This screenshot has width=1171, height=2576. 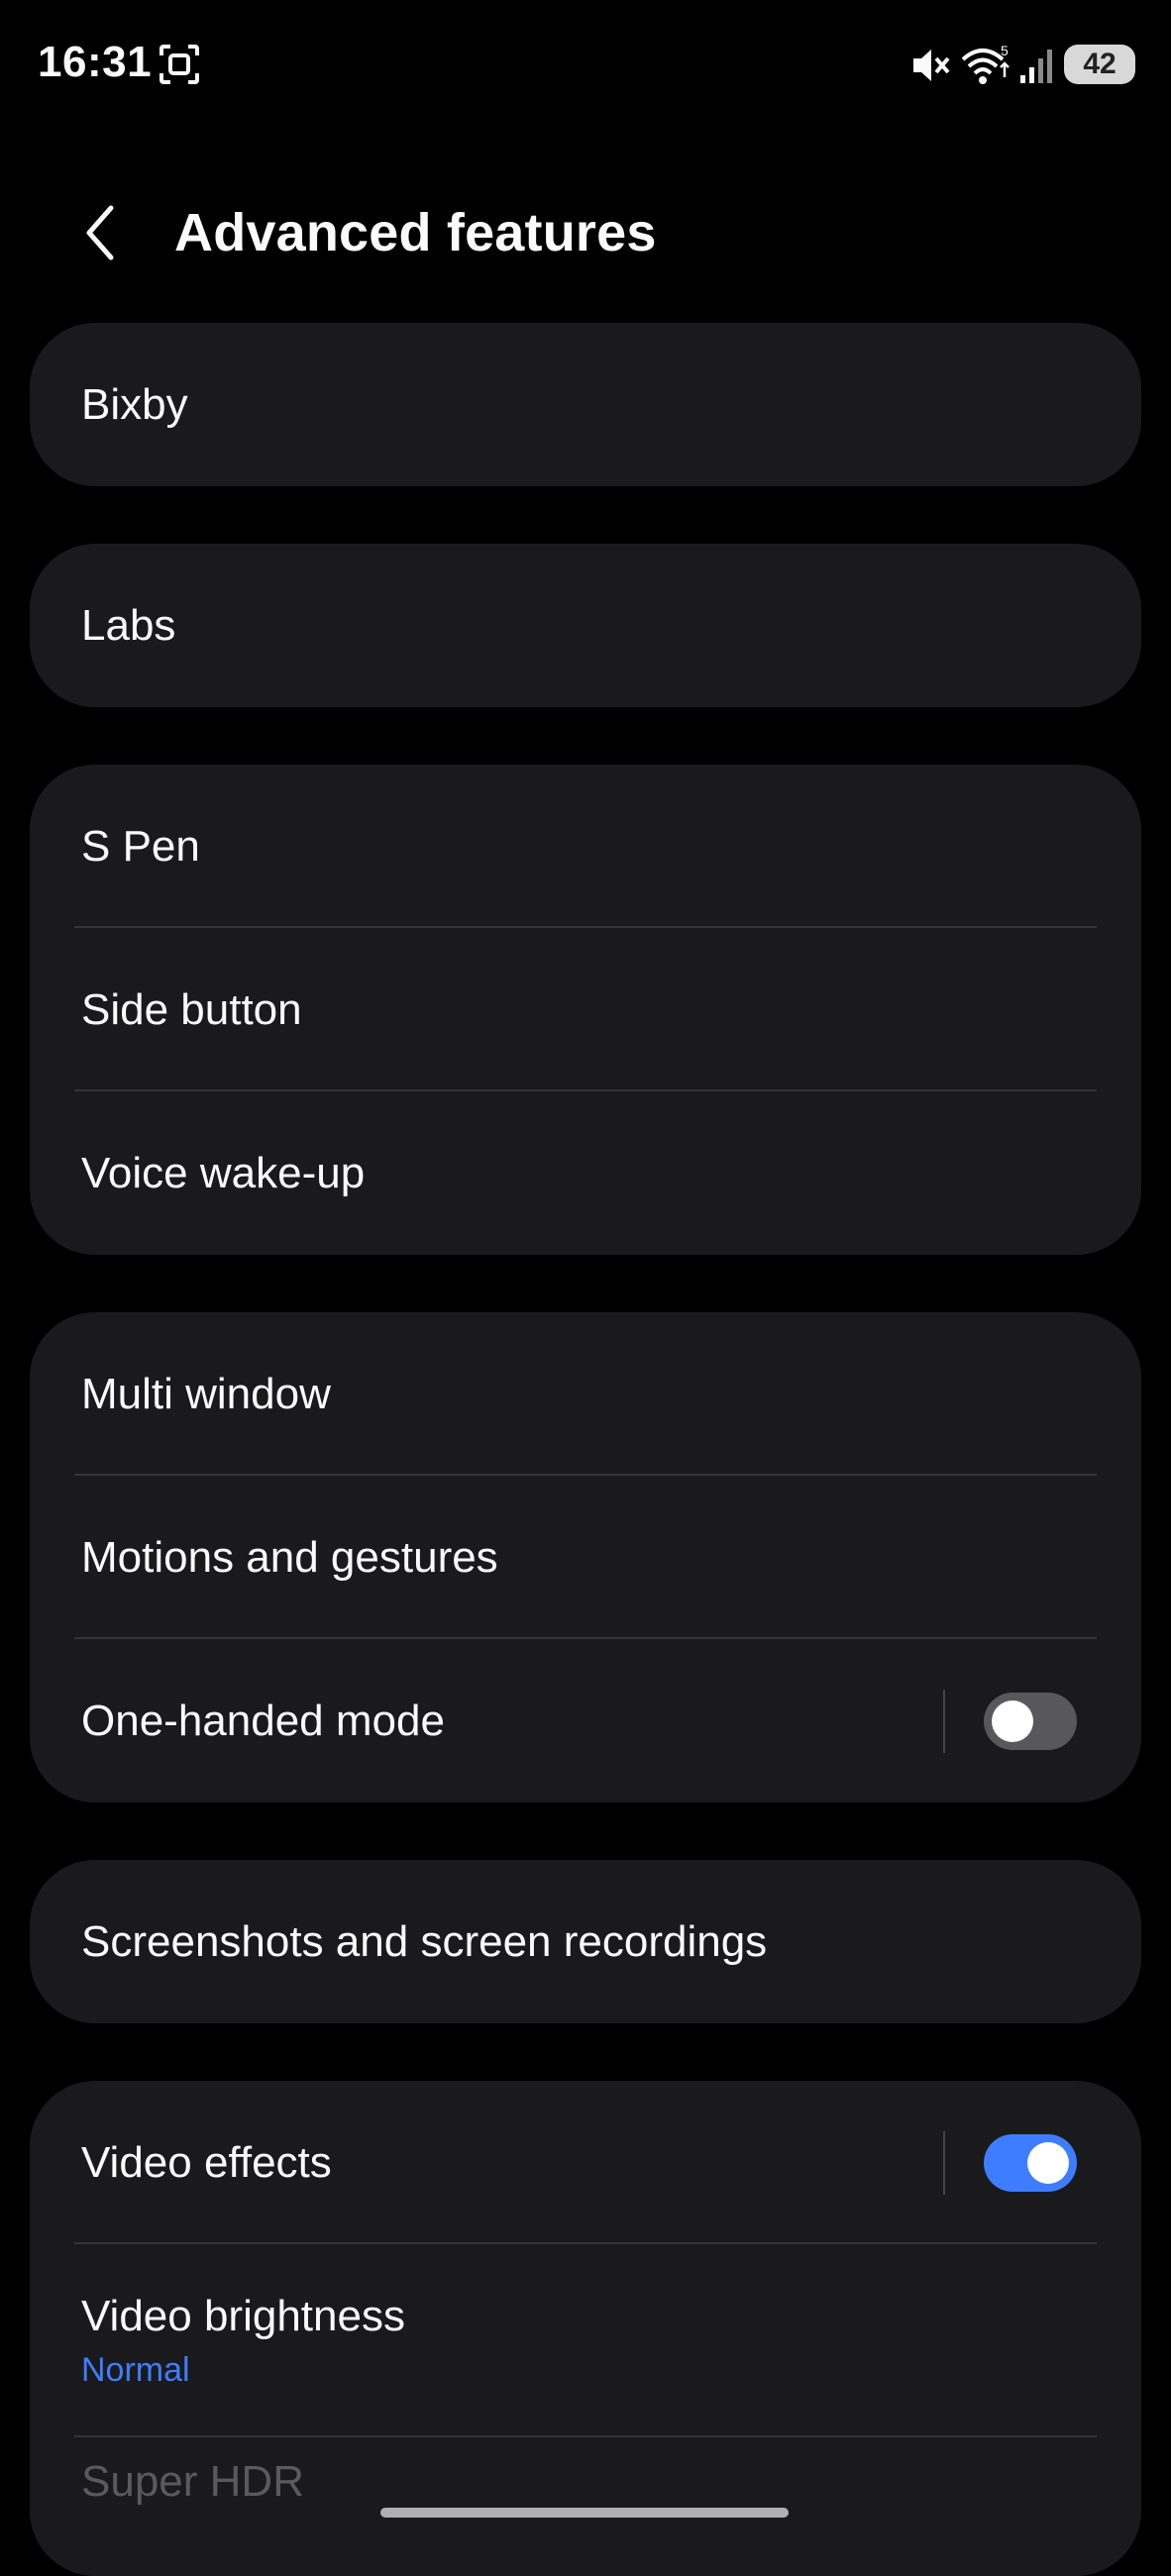 What do you see at coordinates (585, 2162) in the screenshot?
I see `setting-video-effects: Video effects` at bounding box center [585, 2162].